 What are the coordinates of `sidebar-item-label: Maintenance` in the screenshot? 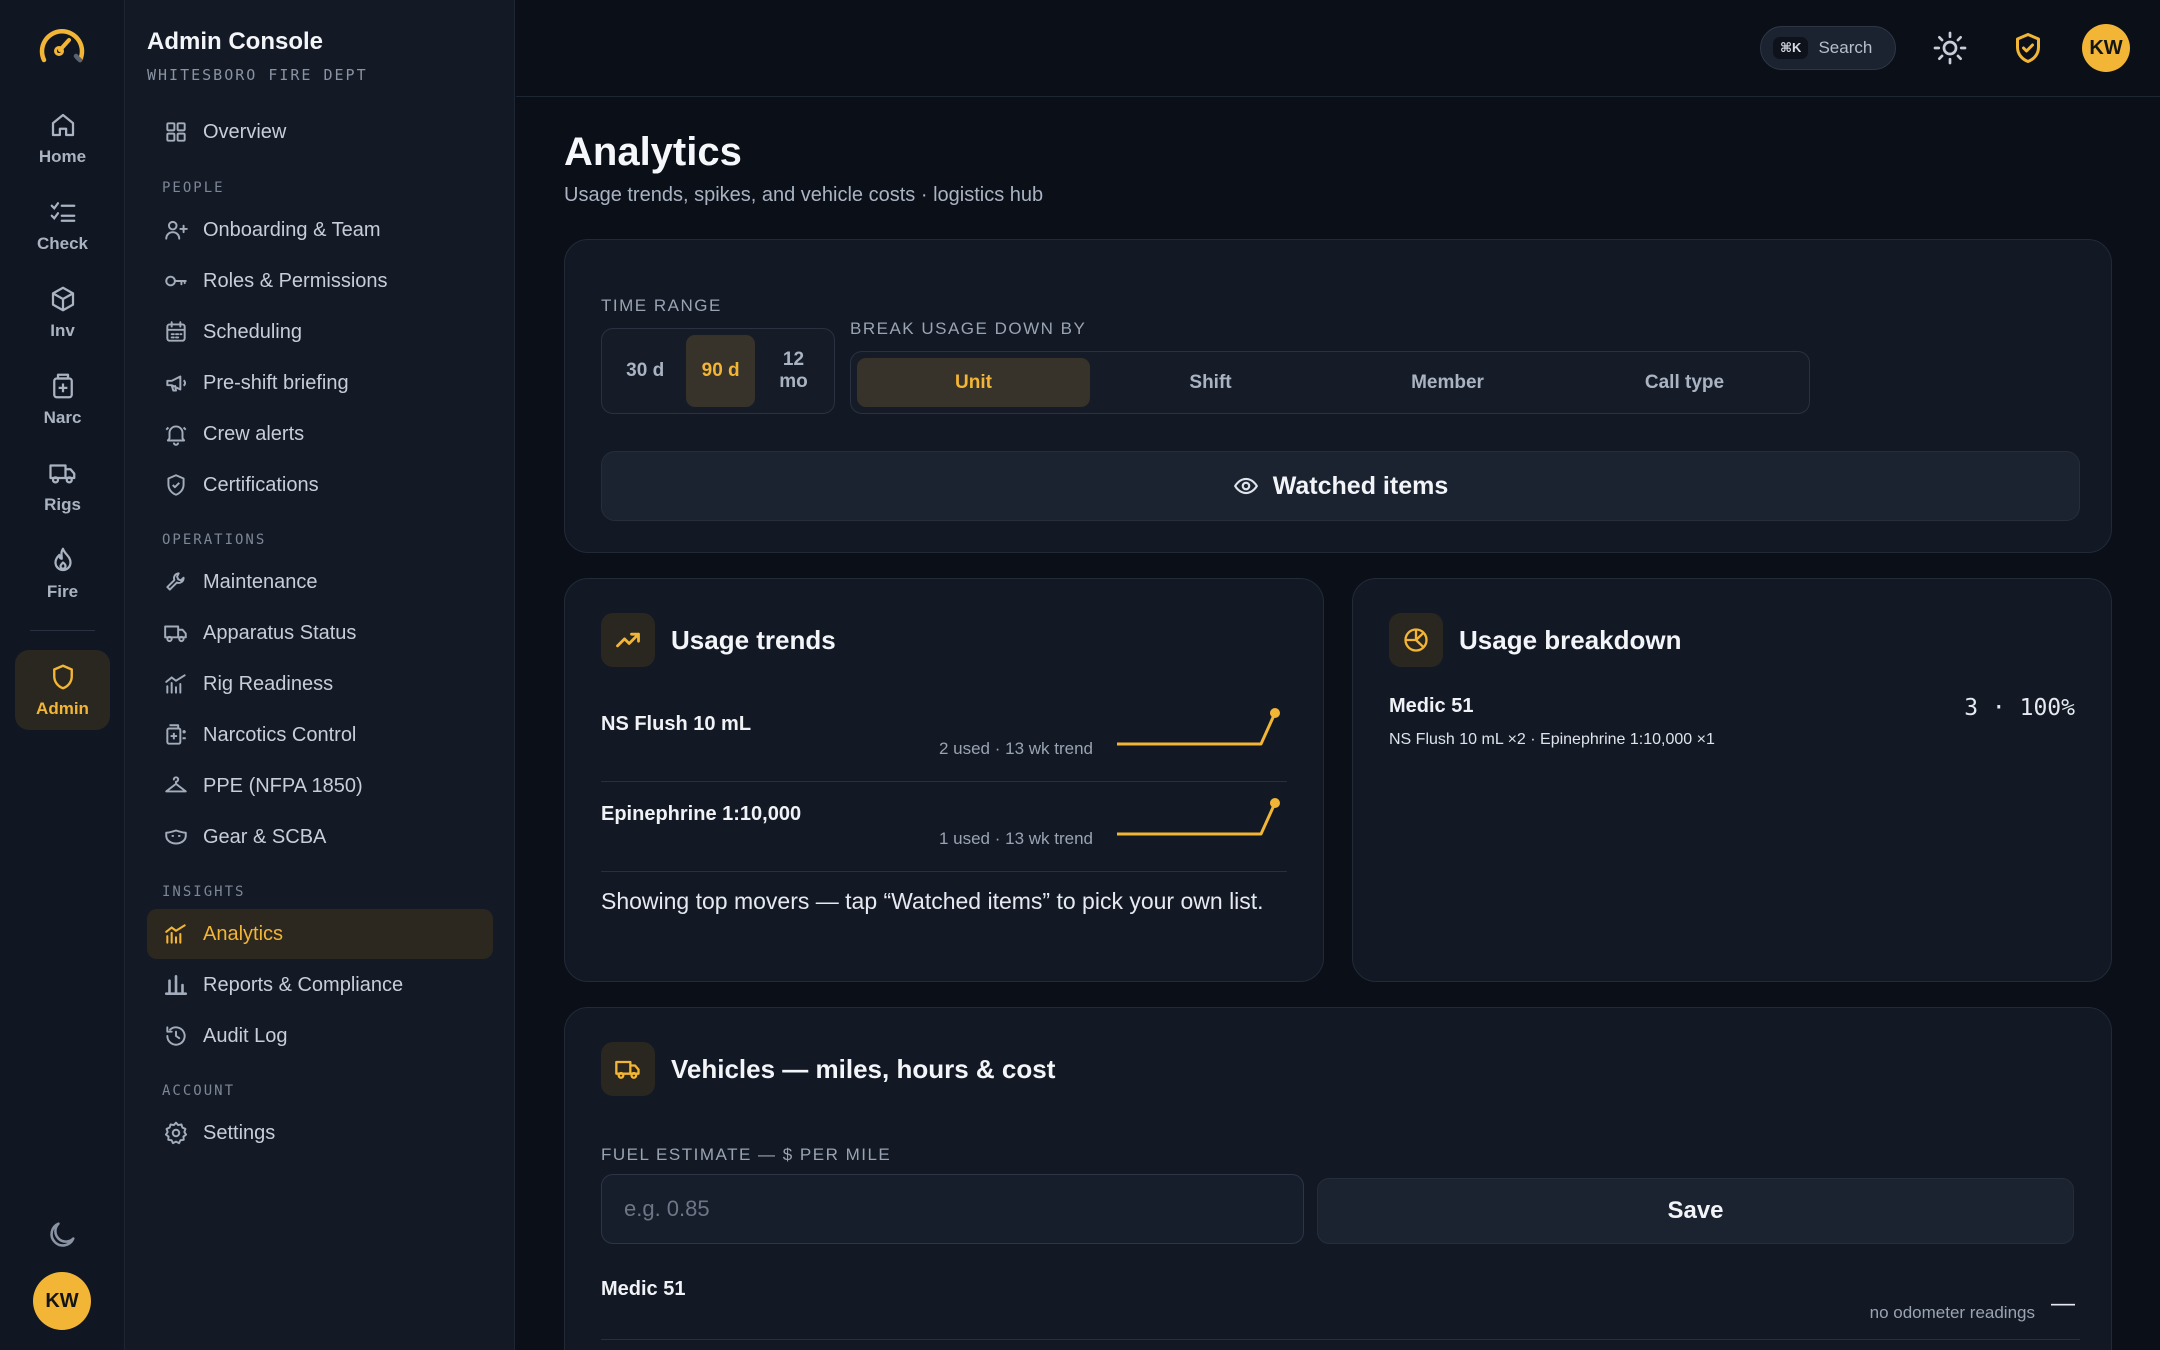 It's located at (260, 581).